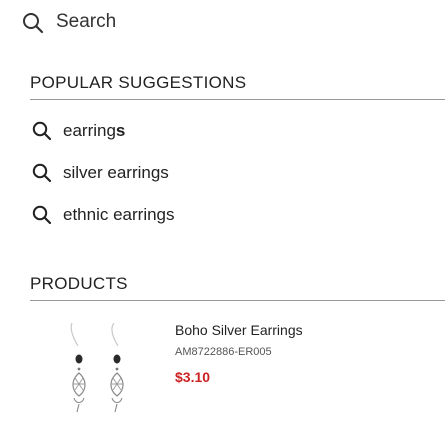 Image resolution: width=445 pixels, height=446 pixels. What do you see at coordinates (79, 283) in the screenshot?
I see `products-heading: PRODUCTS` at bounding box center [79, 283].